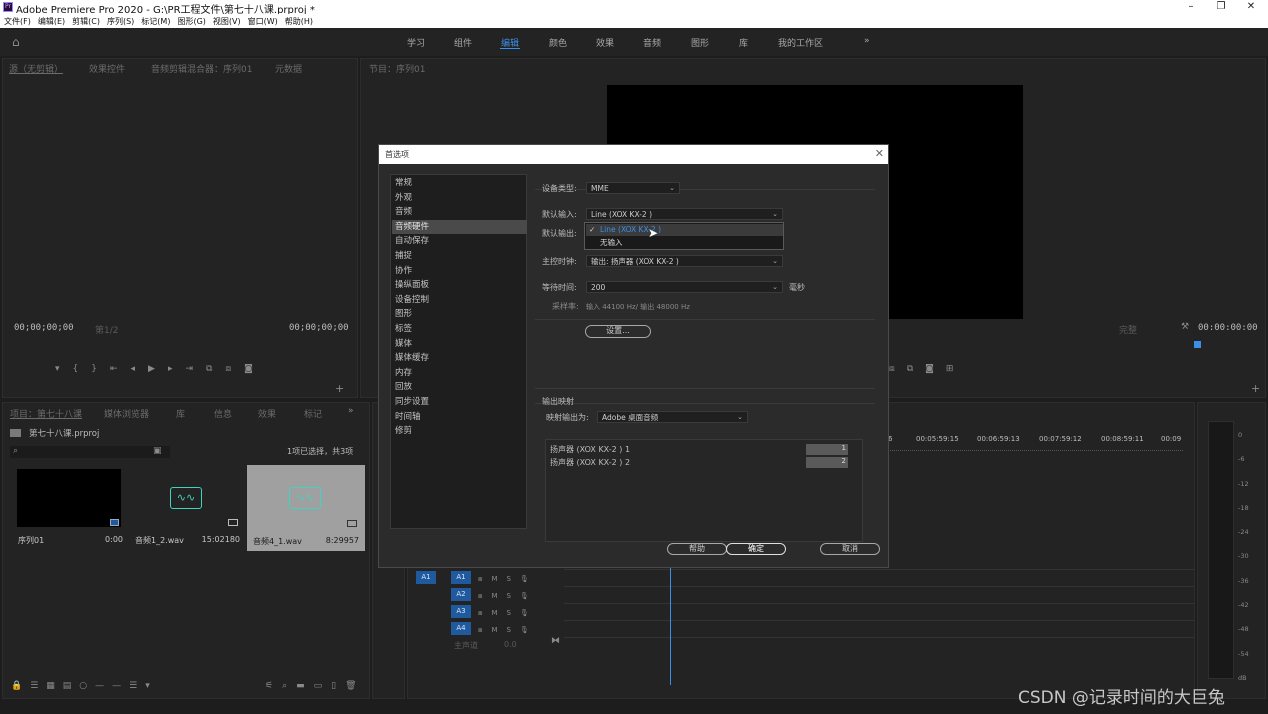 This screenshot has height=714, width=1268. What do you see at coordinates (927, 369) in the screenshot?
I see `program-transport-controls: ⧈⧉◙⊞` at bounding box center [927, 369].